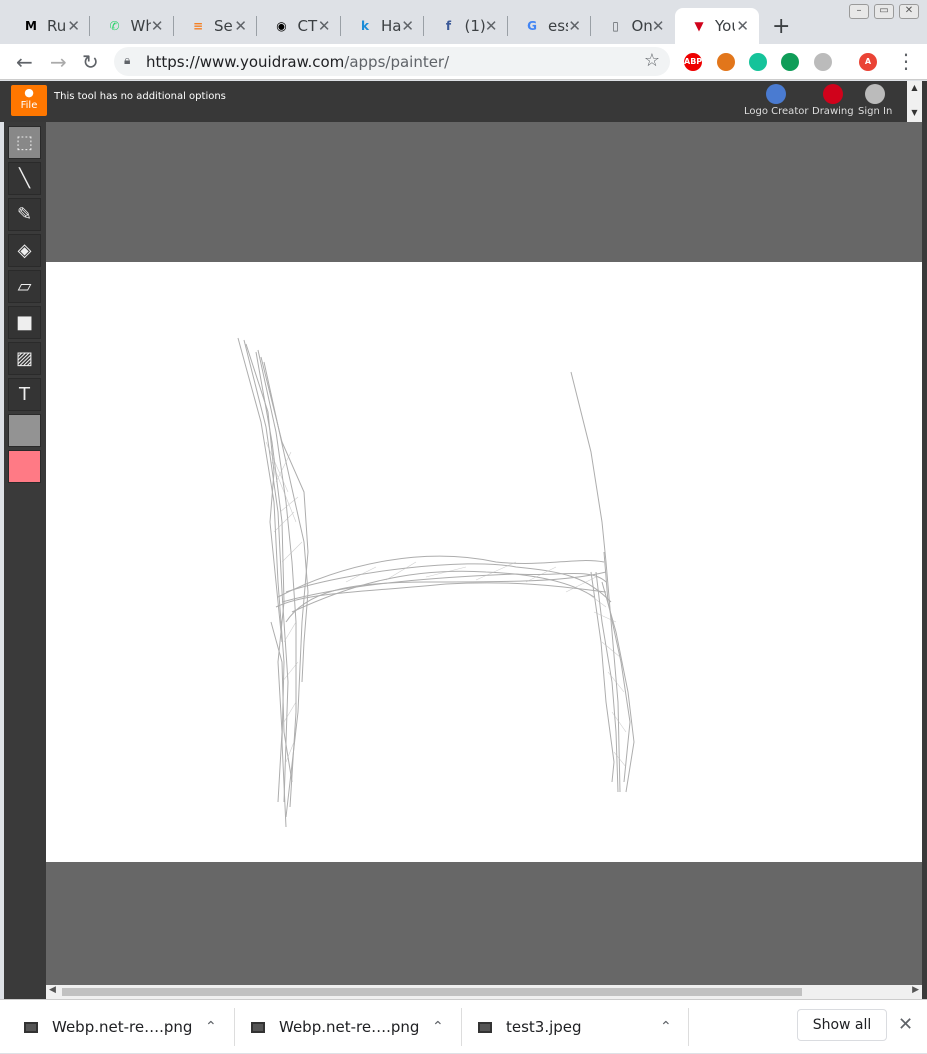 The image size is (927, 1054). What do you see at coordinates (24, 286) in the screenshot?
I see `eraser-tool: ▱` at bounding box center [24, 286].